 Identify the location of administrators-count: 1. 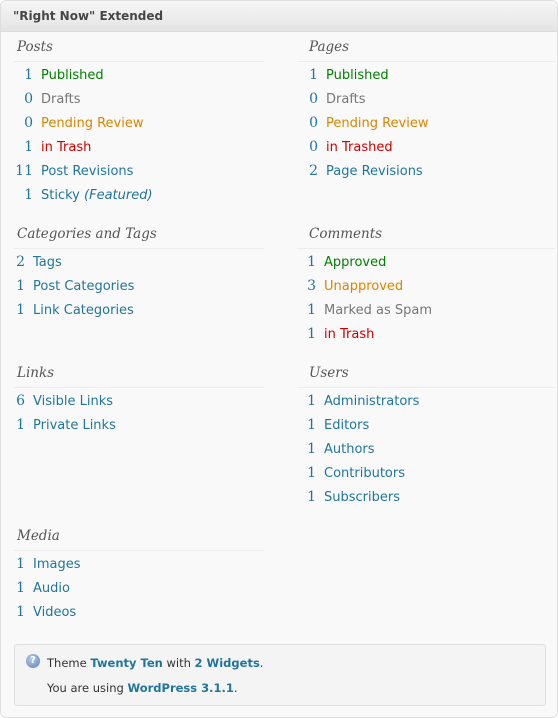
(306, 401).